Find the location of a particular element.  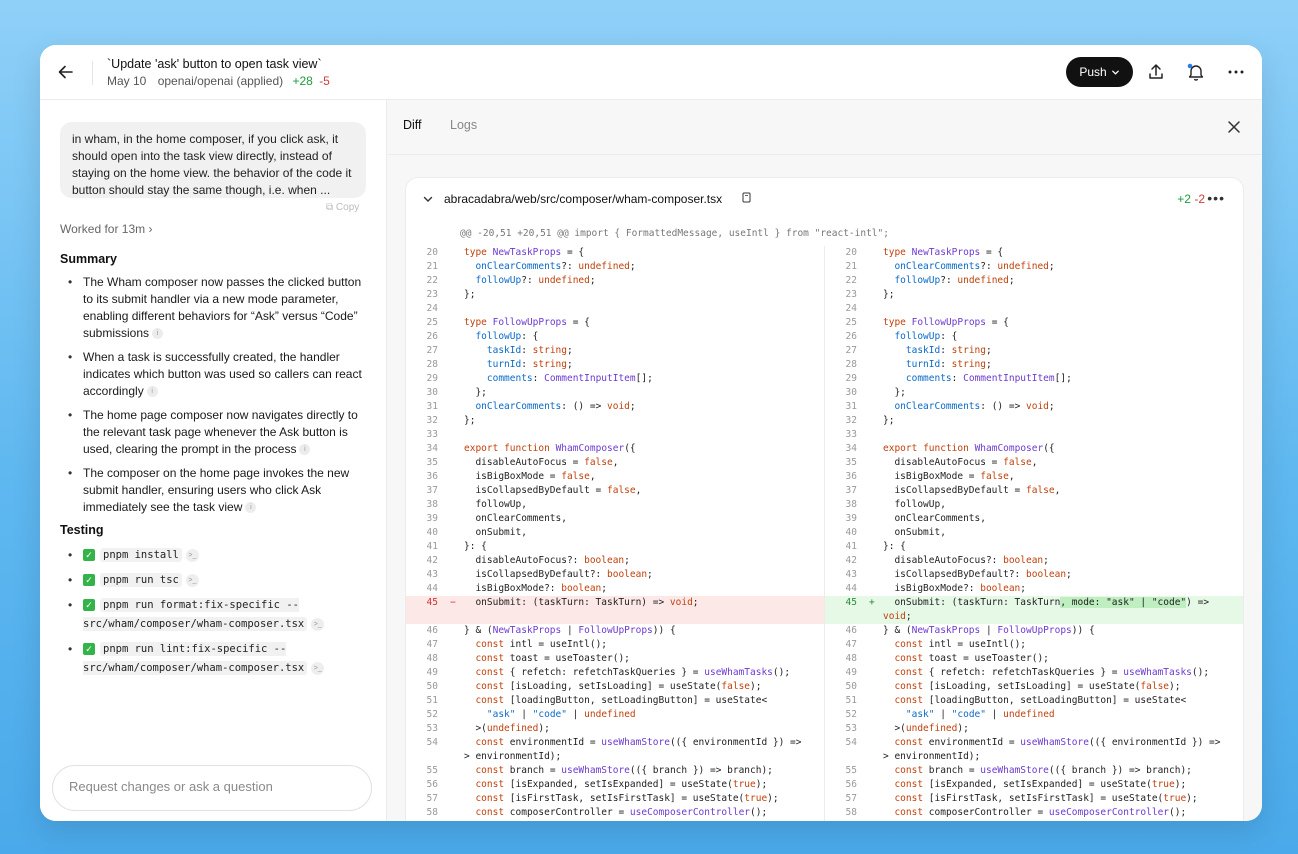

task-meta: May 10 openai/openai (applied) +28 -5 is located at coordinates (218, 81).